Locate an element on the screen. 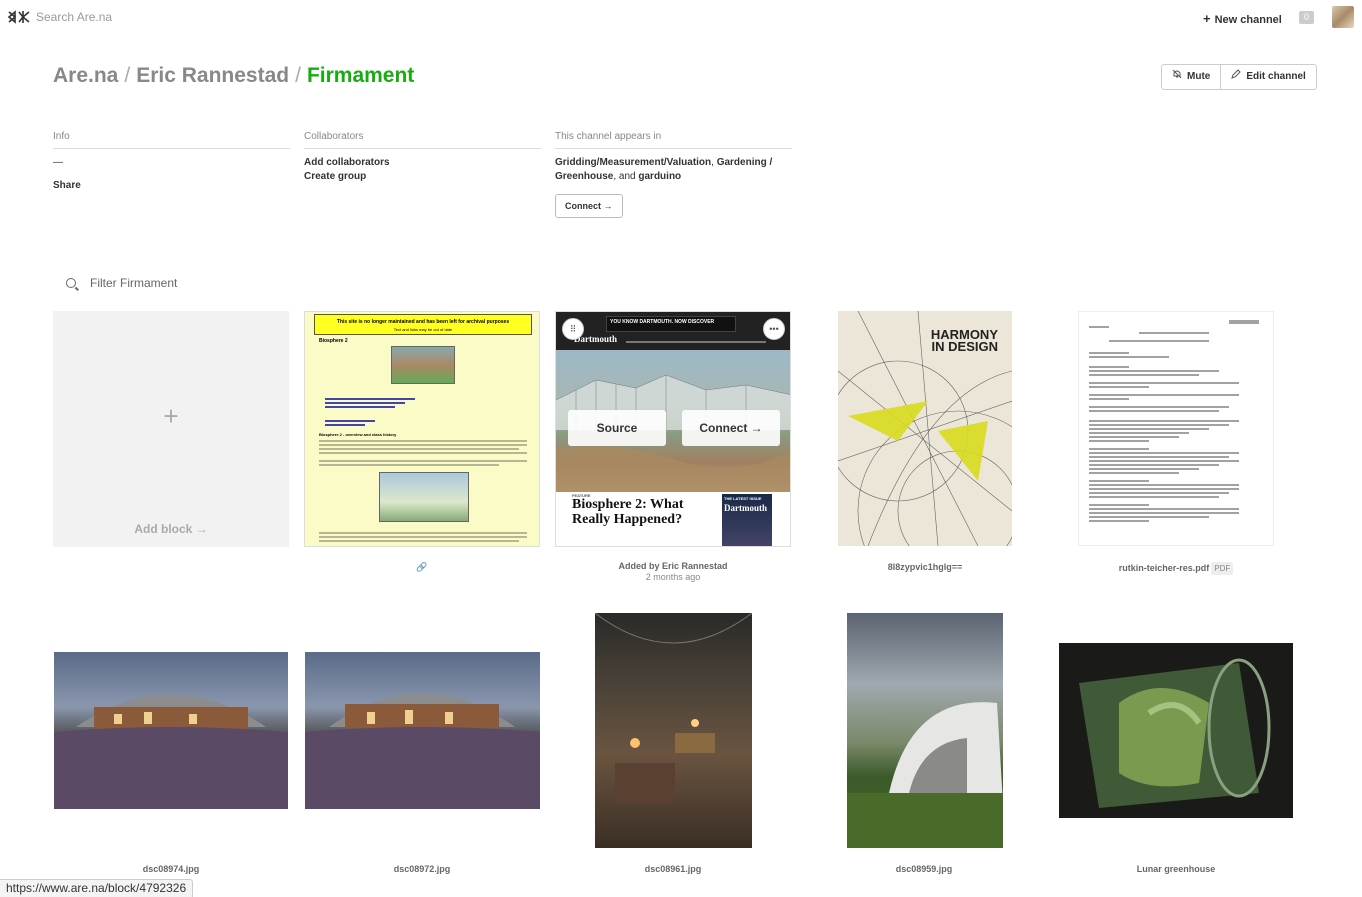 The width and height of the screenshot is (1362, 897). channel-description: — is located at coordinates (58, 162).